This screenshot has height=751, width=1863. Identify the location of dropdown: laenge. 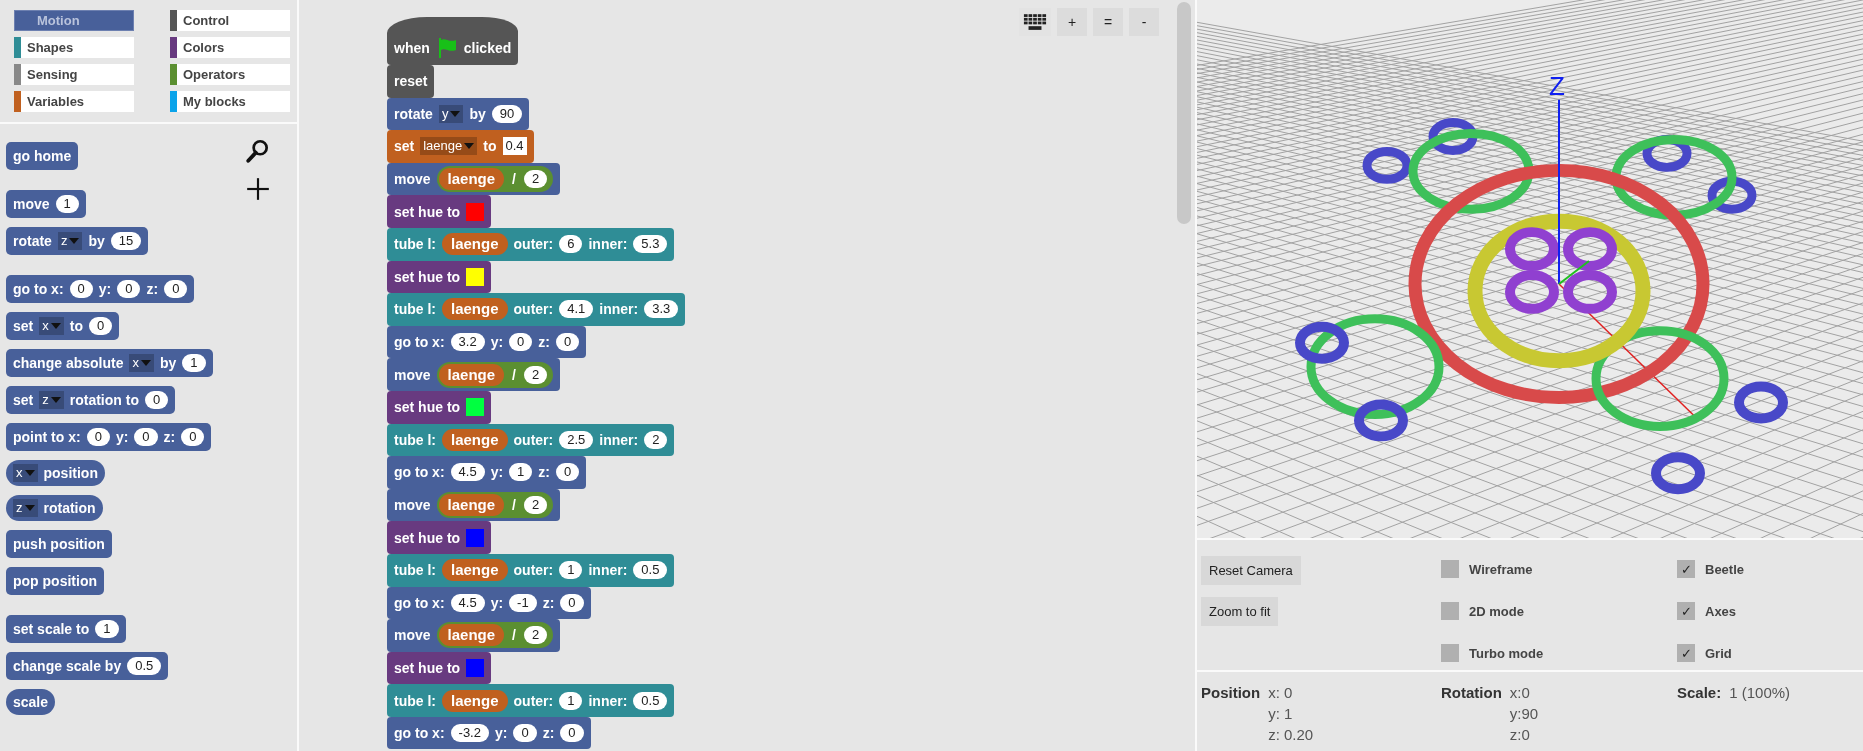
(449, 146).